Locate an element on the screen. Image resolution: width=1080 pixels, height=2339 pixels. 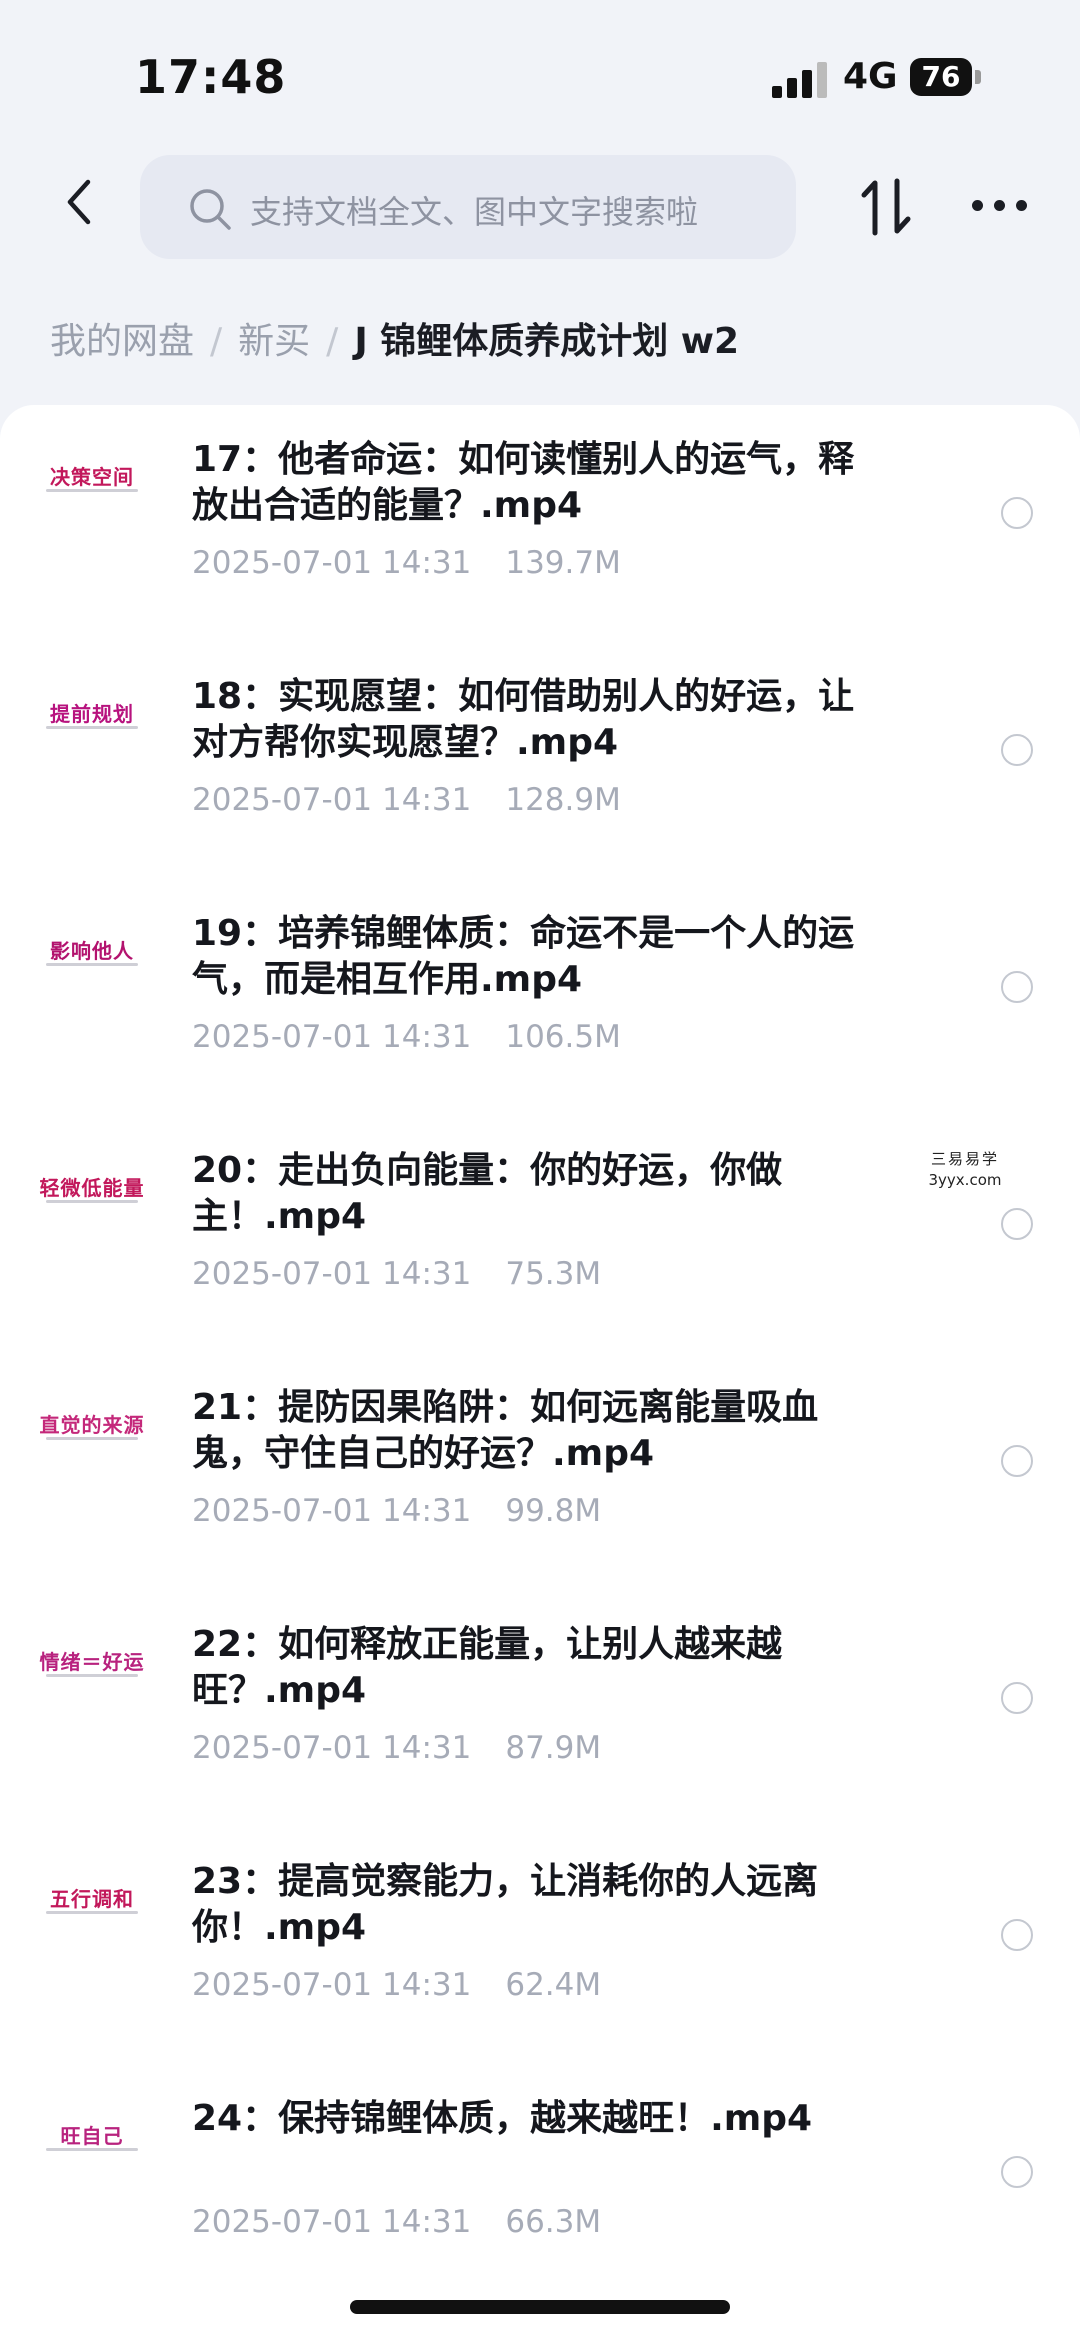
file-meta: 2025-07-01 14:31 139.7M is located at coordinates (406, 563).